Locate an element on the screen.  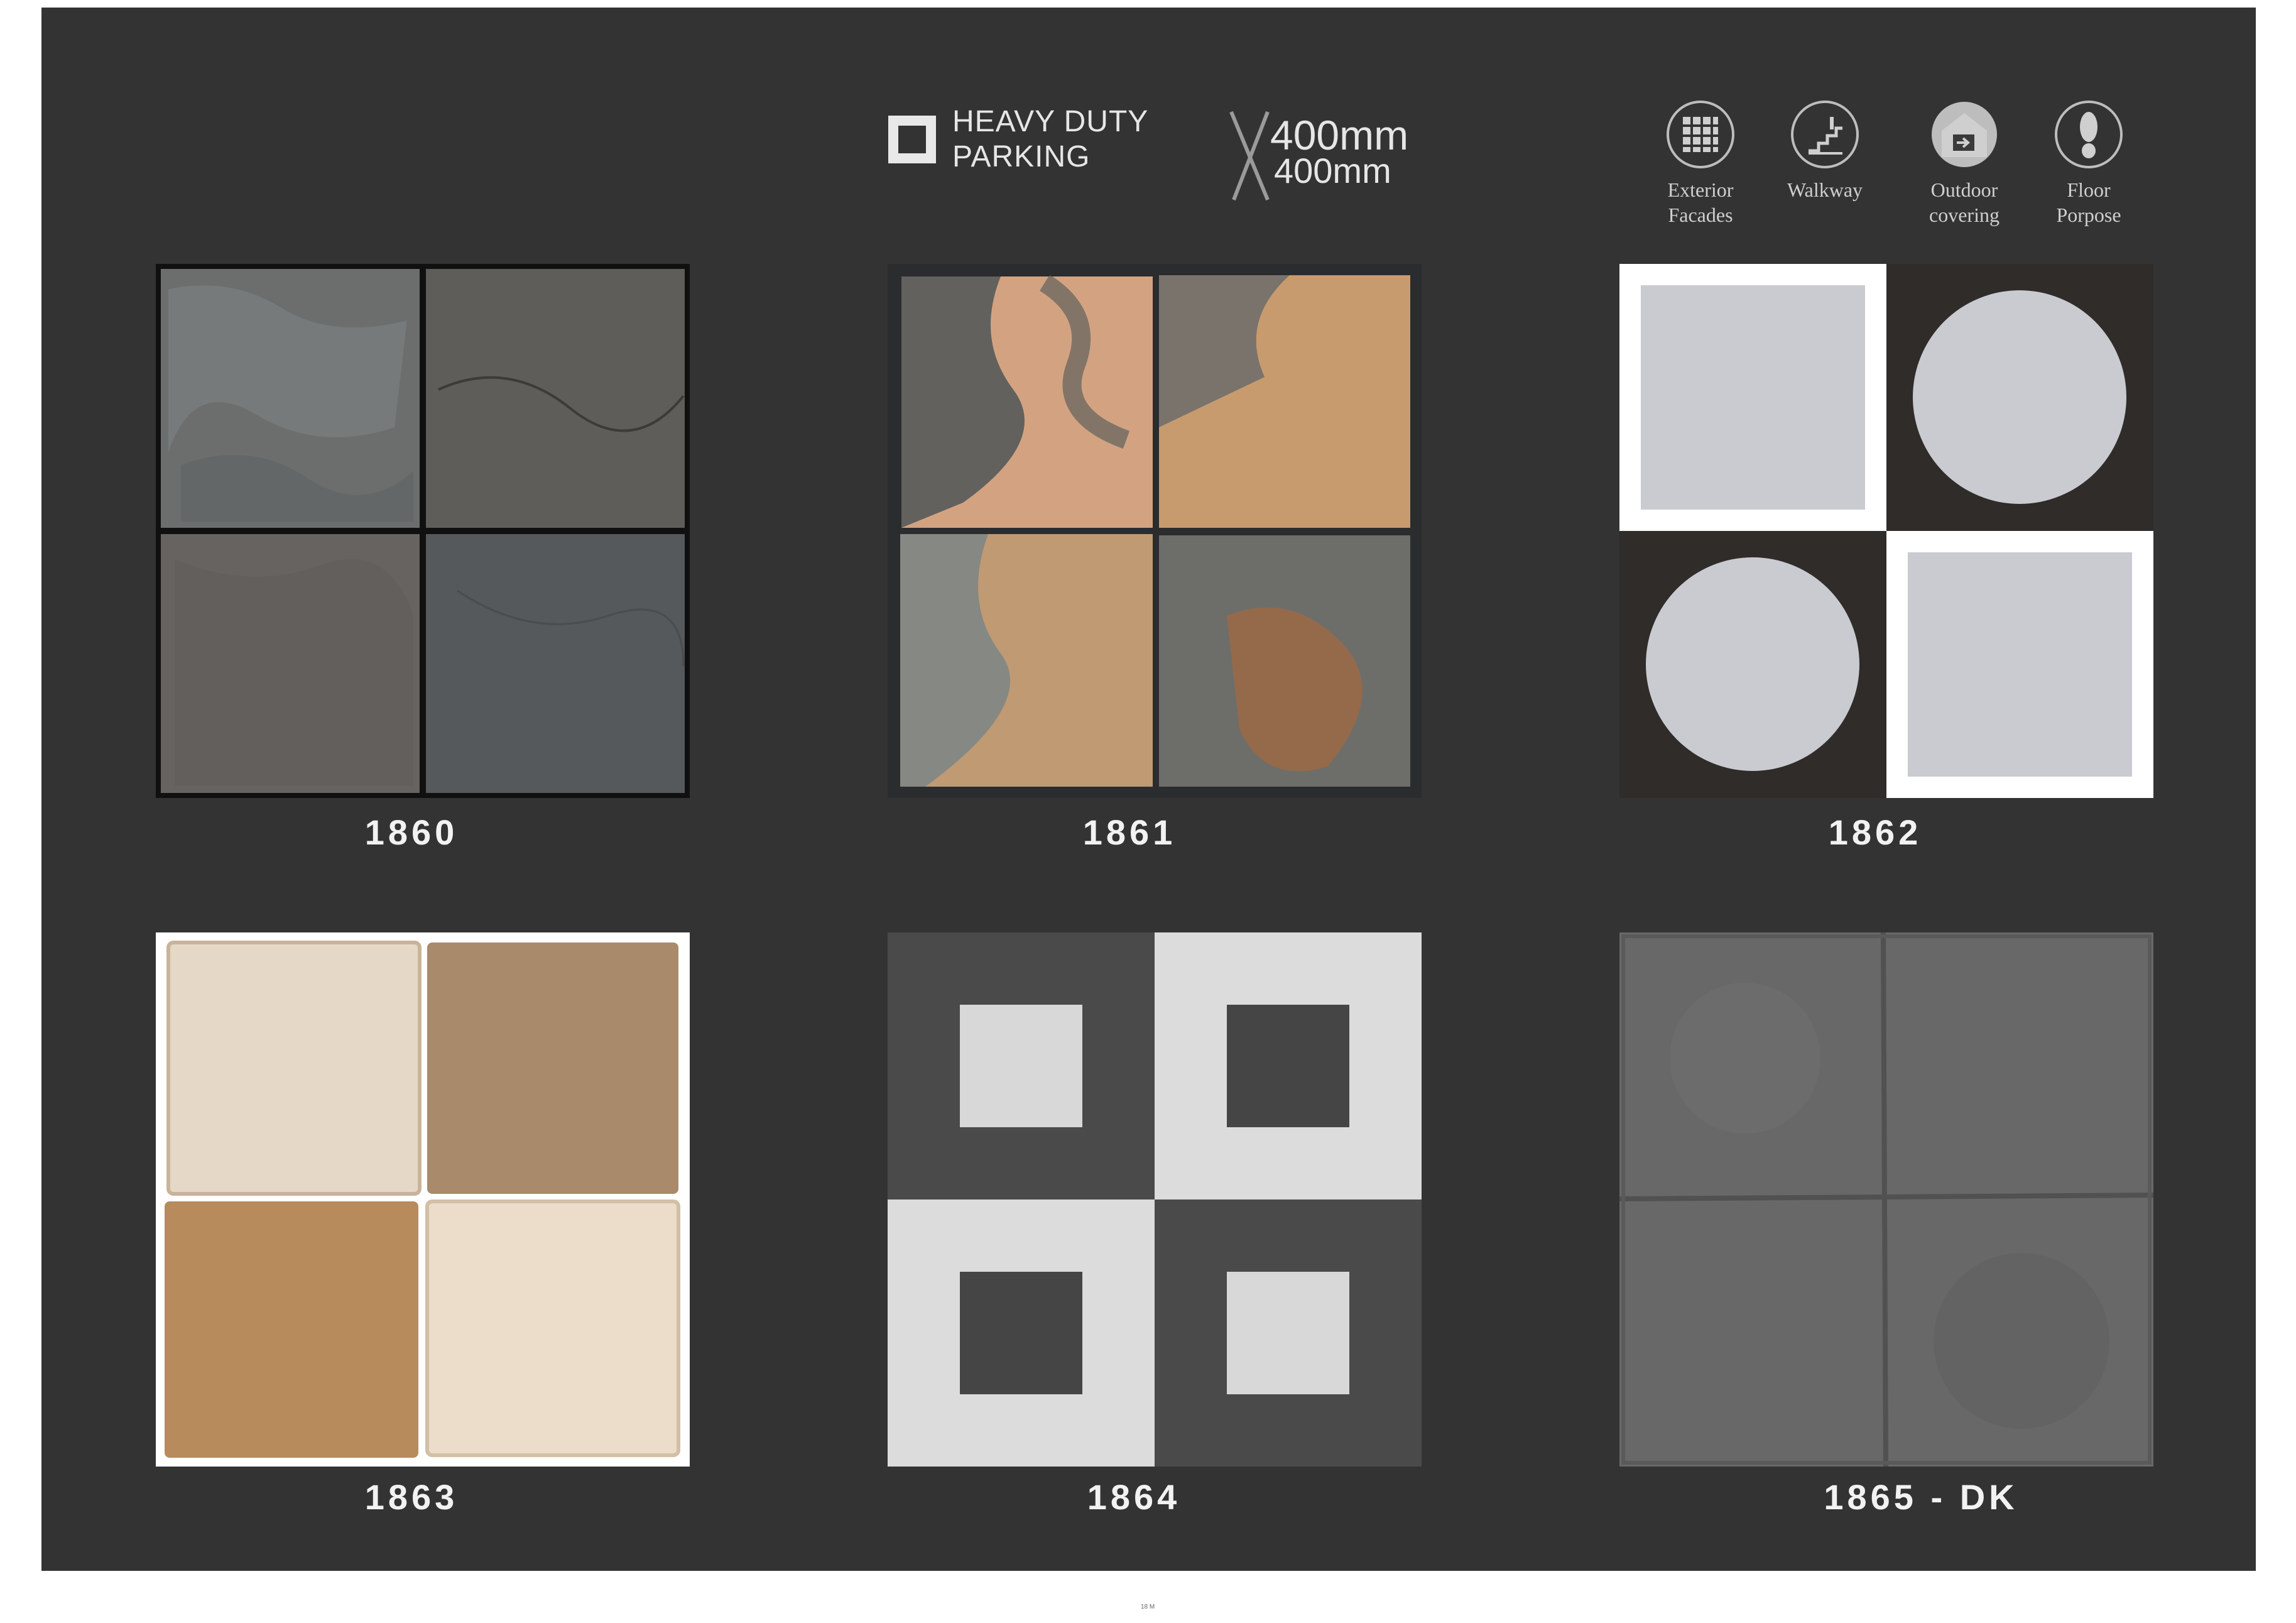
square-badge-icon is located at coordinates (912, 139).